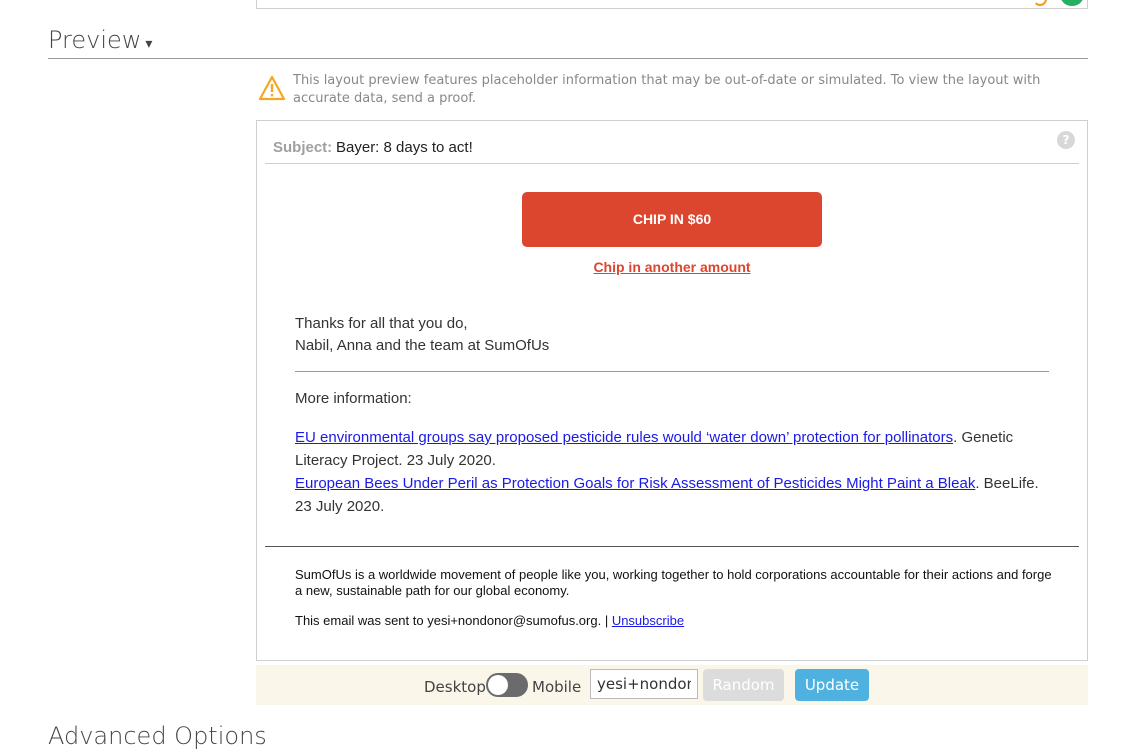 The width and height of the screenshot is (1133, 750). Describe the element at coordinates (1040, 3) in the screenshot. I see `spinner-icon` at that location.